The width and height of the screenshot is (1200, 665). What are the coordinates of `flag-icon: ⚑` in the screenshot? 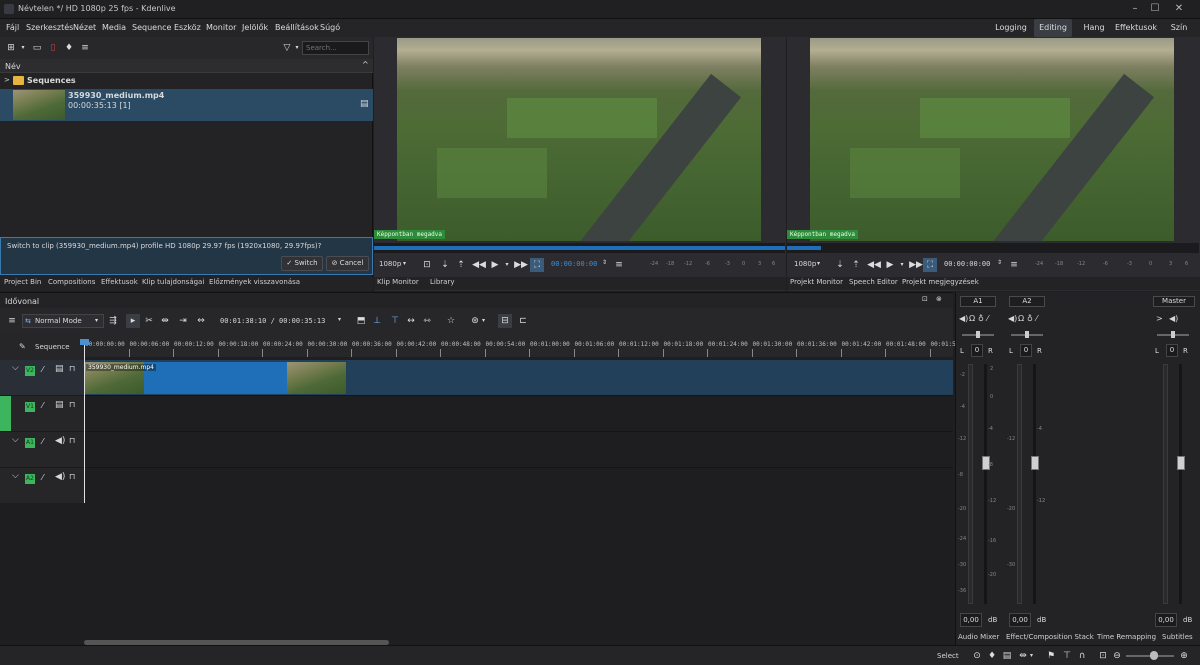 It's located at (1051, 656).